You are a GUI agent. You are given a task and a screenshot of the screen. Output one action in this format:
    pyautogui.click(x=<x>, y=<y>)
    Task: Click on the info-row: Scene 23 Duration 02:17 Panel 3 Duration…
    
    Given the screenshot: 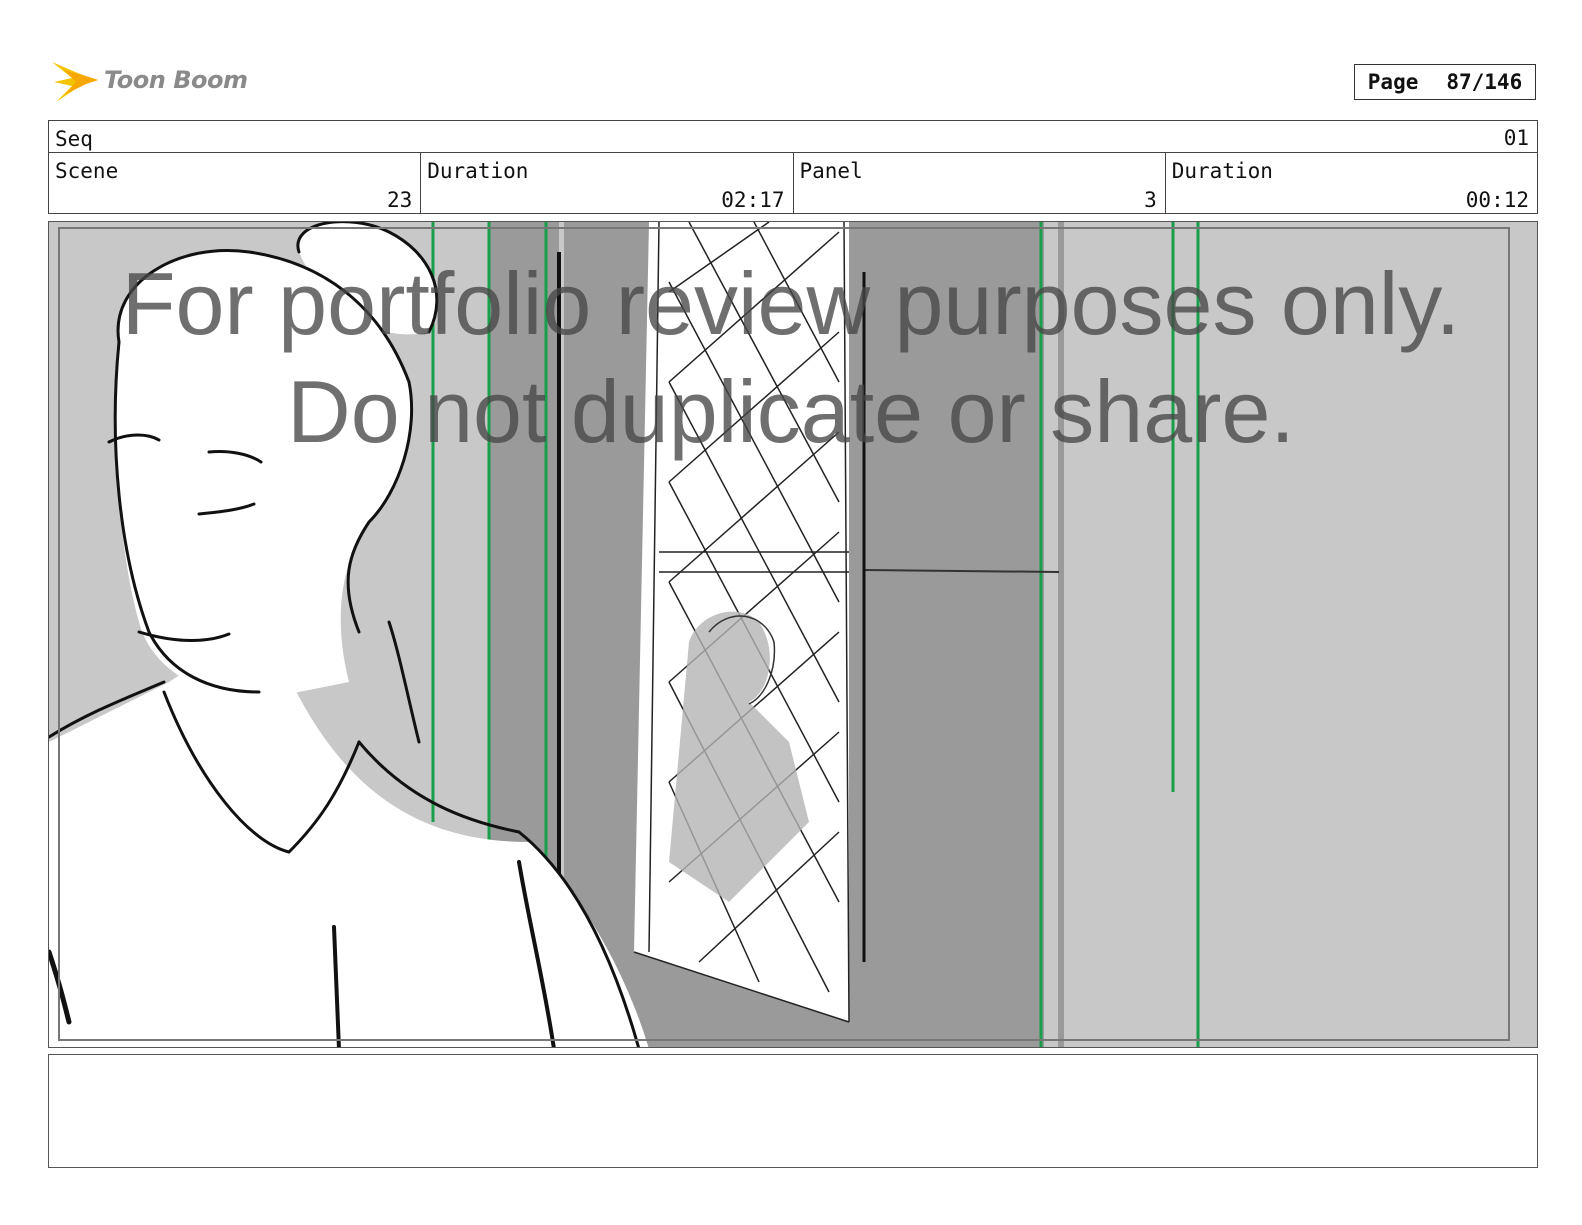 What is the action you would take?
    pyautogui.click(x=793, y=183)
    